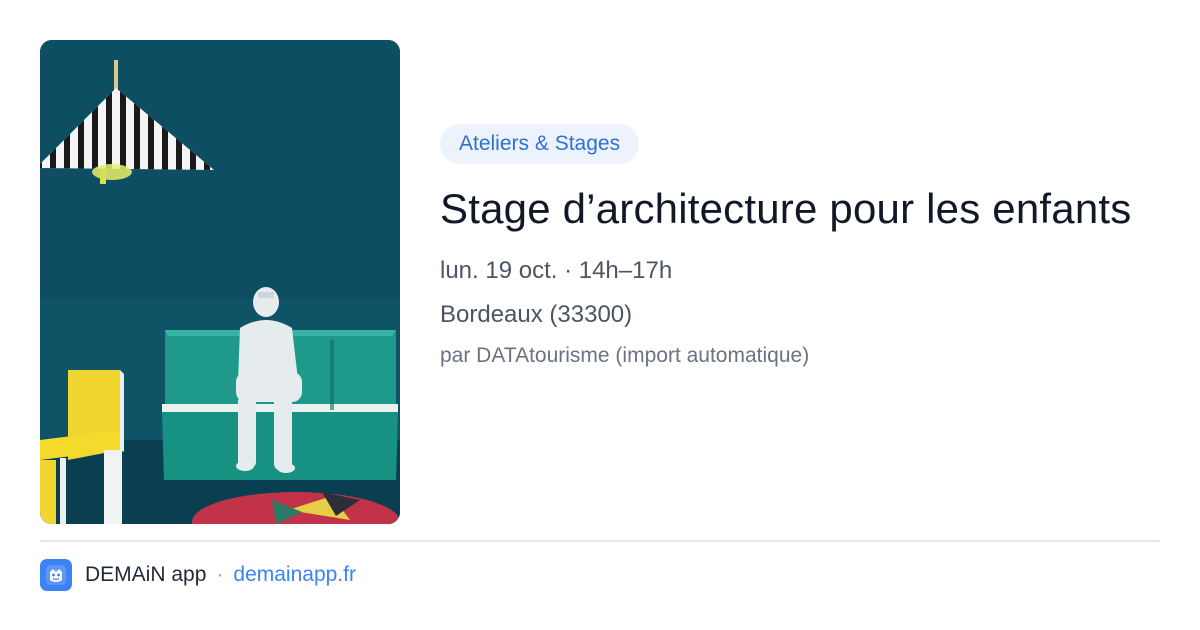 Image resolution: width=1200 pixels, height=630 pixels. What do you see at coordinates (625, 355) in the screenshot?
I see `event-source: par DATAtourisme (import automatique)` at bounding box center [625, 355].